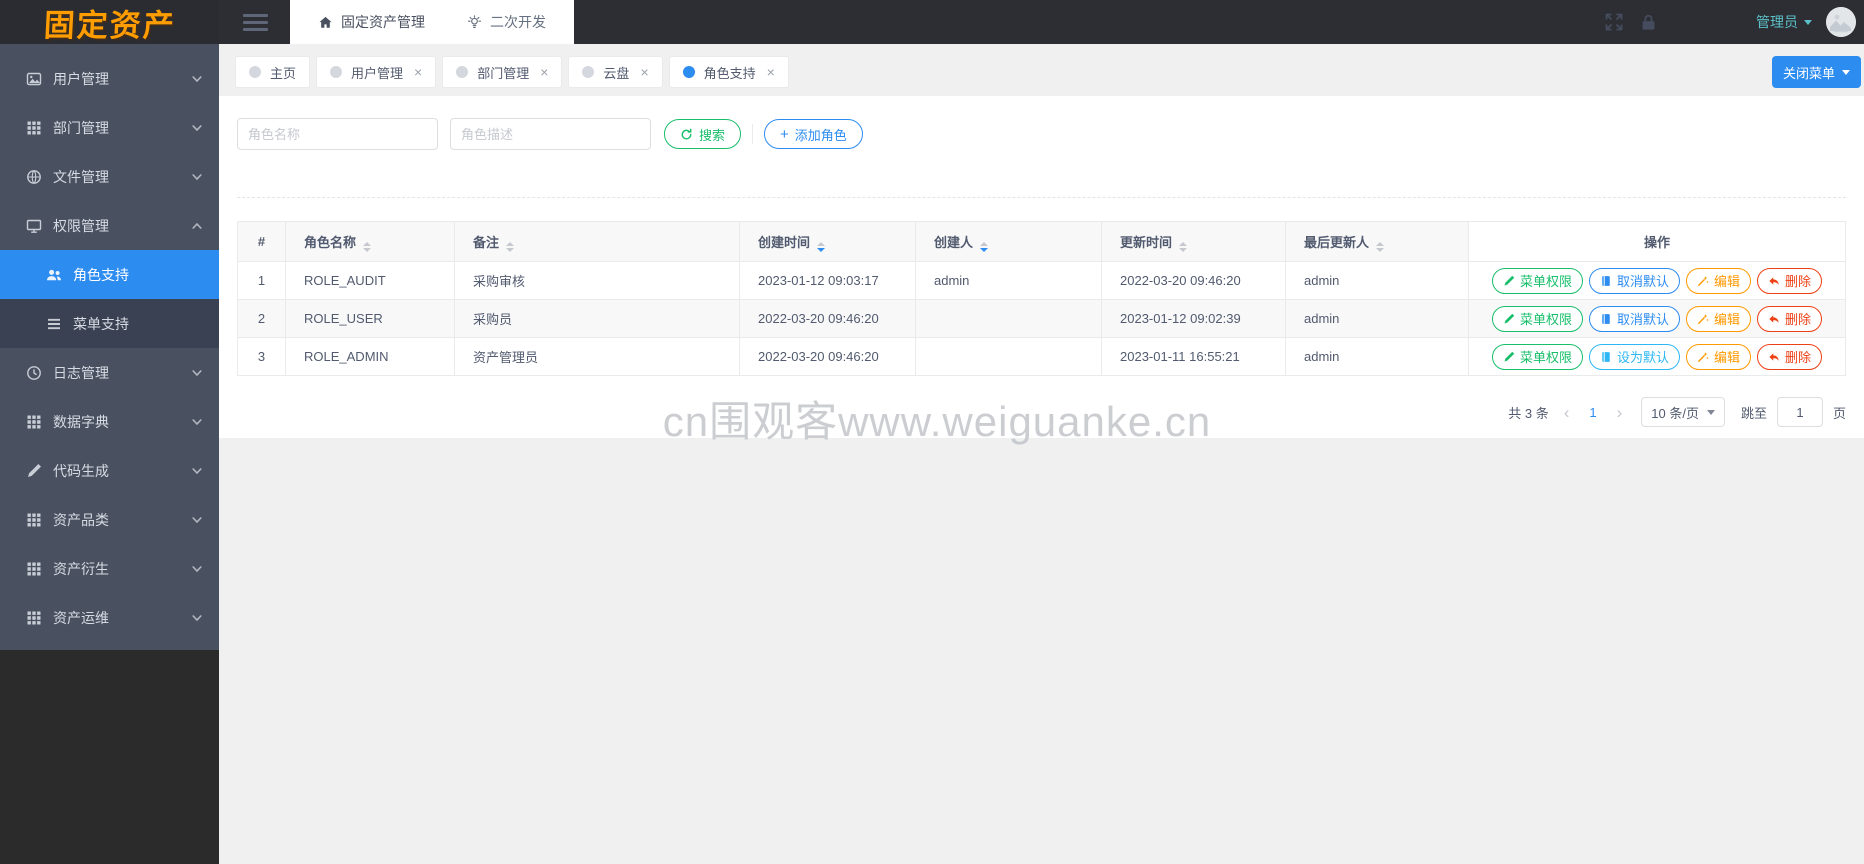  Describe the element at coordinates (109, 274) in the screenshot. I see `sidebar-item-role-support: 角色支持` at that location.